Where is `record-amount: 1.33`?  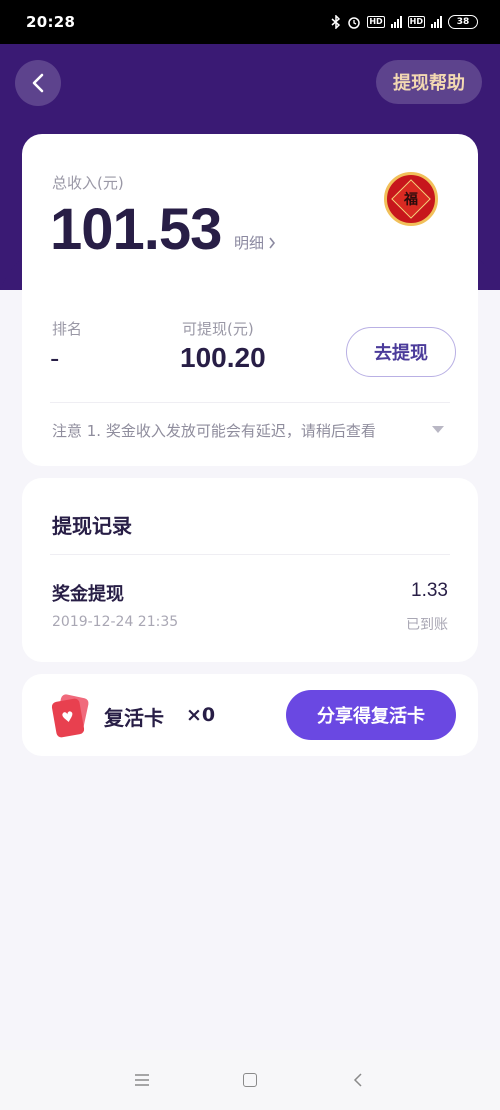 record-amount: 1.33 is located at coordinates (429, 590).